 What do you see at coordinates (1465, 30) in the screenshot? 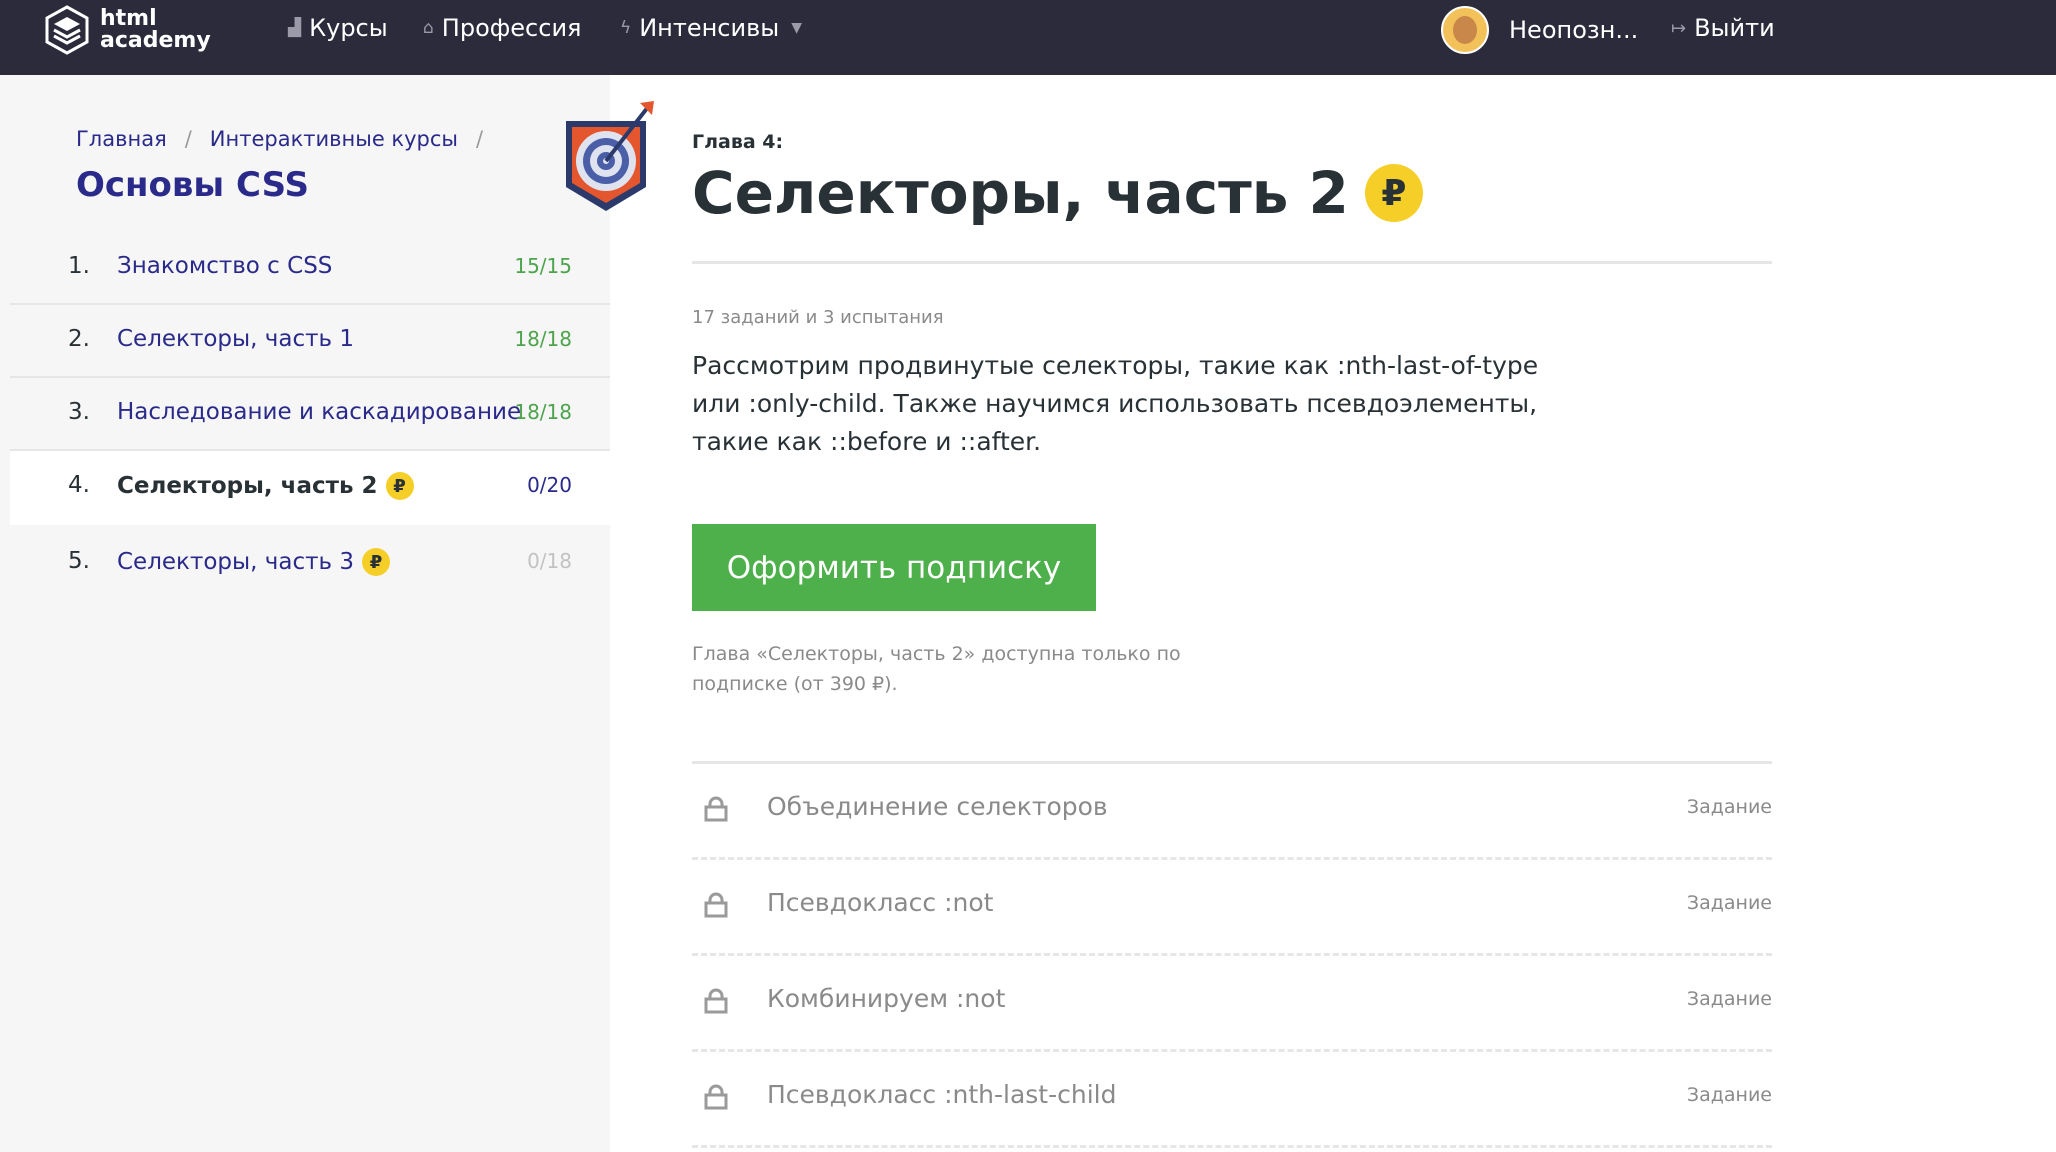
I see `avatar` at bounding box center [1465, 30].